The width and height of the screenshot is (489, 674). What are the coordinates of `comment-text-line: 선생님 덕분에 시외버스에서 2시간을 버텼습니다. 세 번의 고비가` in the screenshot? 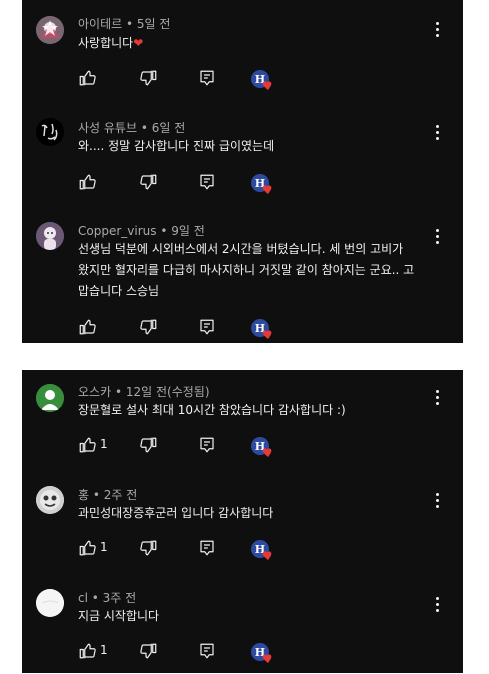 It's located at (241, 249).